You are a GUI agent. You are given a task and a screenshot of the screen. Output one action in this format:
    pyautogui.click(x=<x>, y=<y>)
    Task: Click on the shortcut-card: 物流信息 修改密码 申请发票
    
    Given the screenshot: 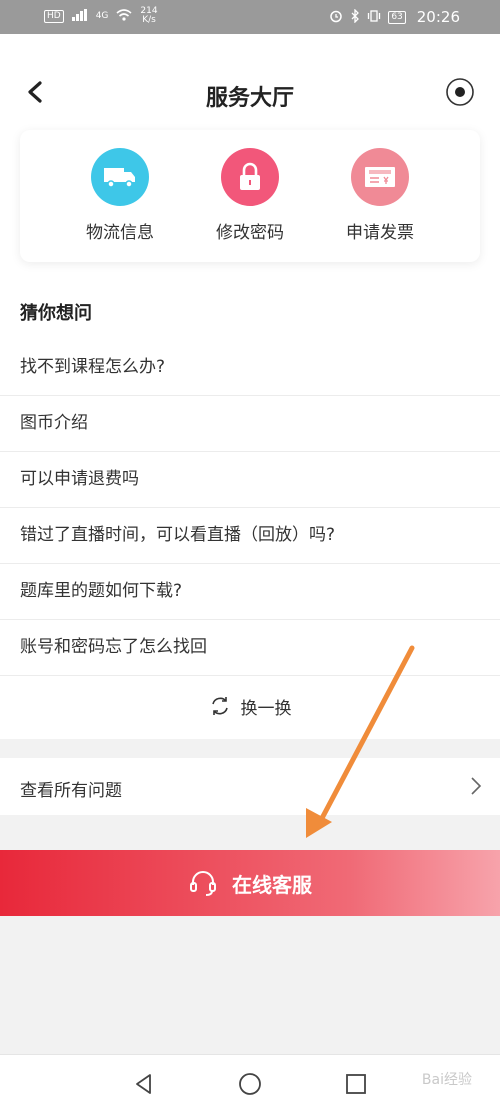 What is the action you would take?
    pyautogui.click(x=250, y=196)
    